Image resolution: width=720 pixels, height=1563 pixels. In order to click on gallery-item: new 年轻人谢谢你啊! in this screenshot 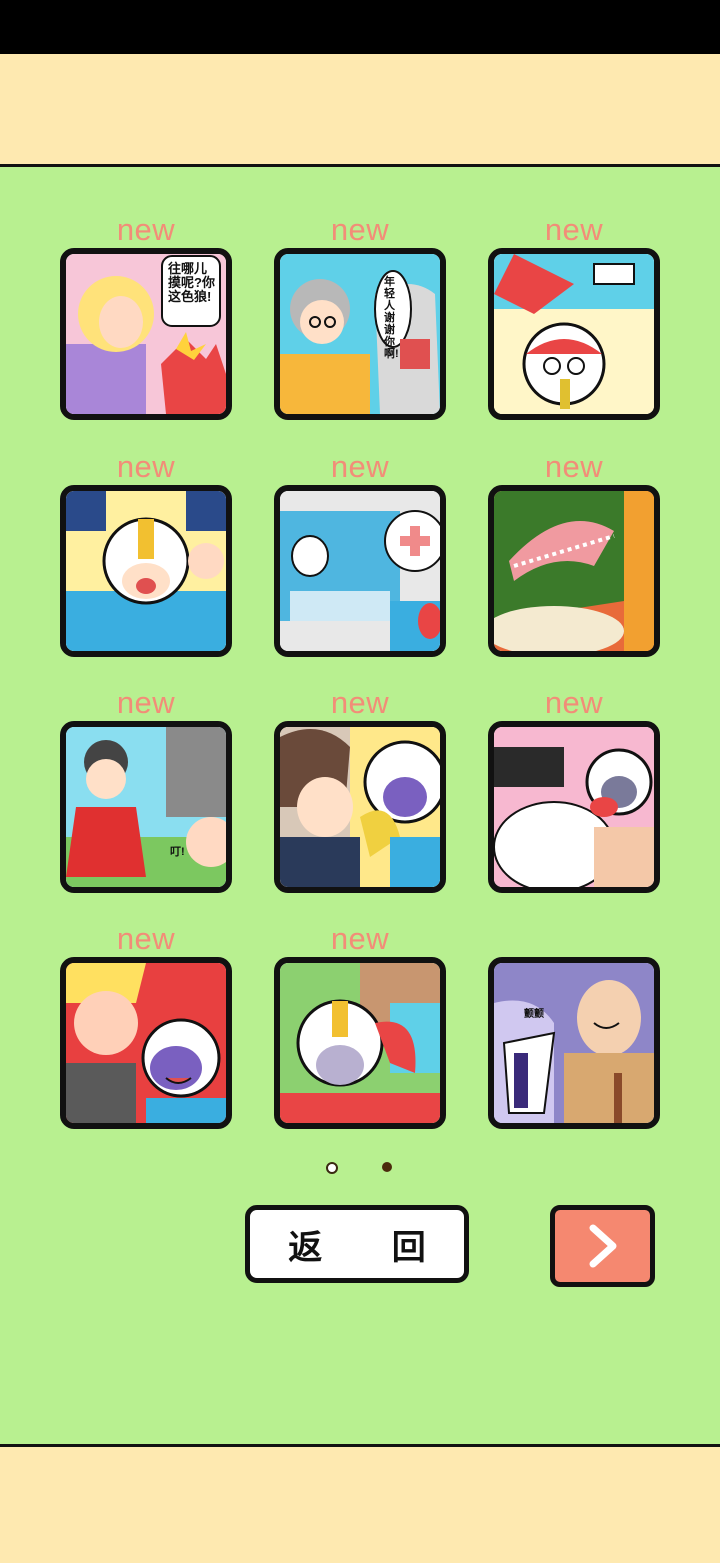, I will do `click(360, 317)`.